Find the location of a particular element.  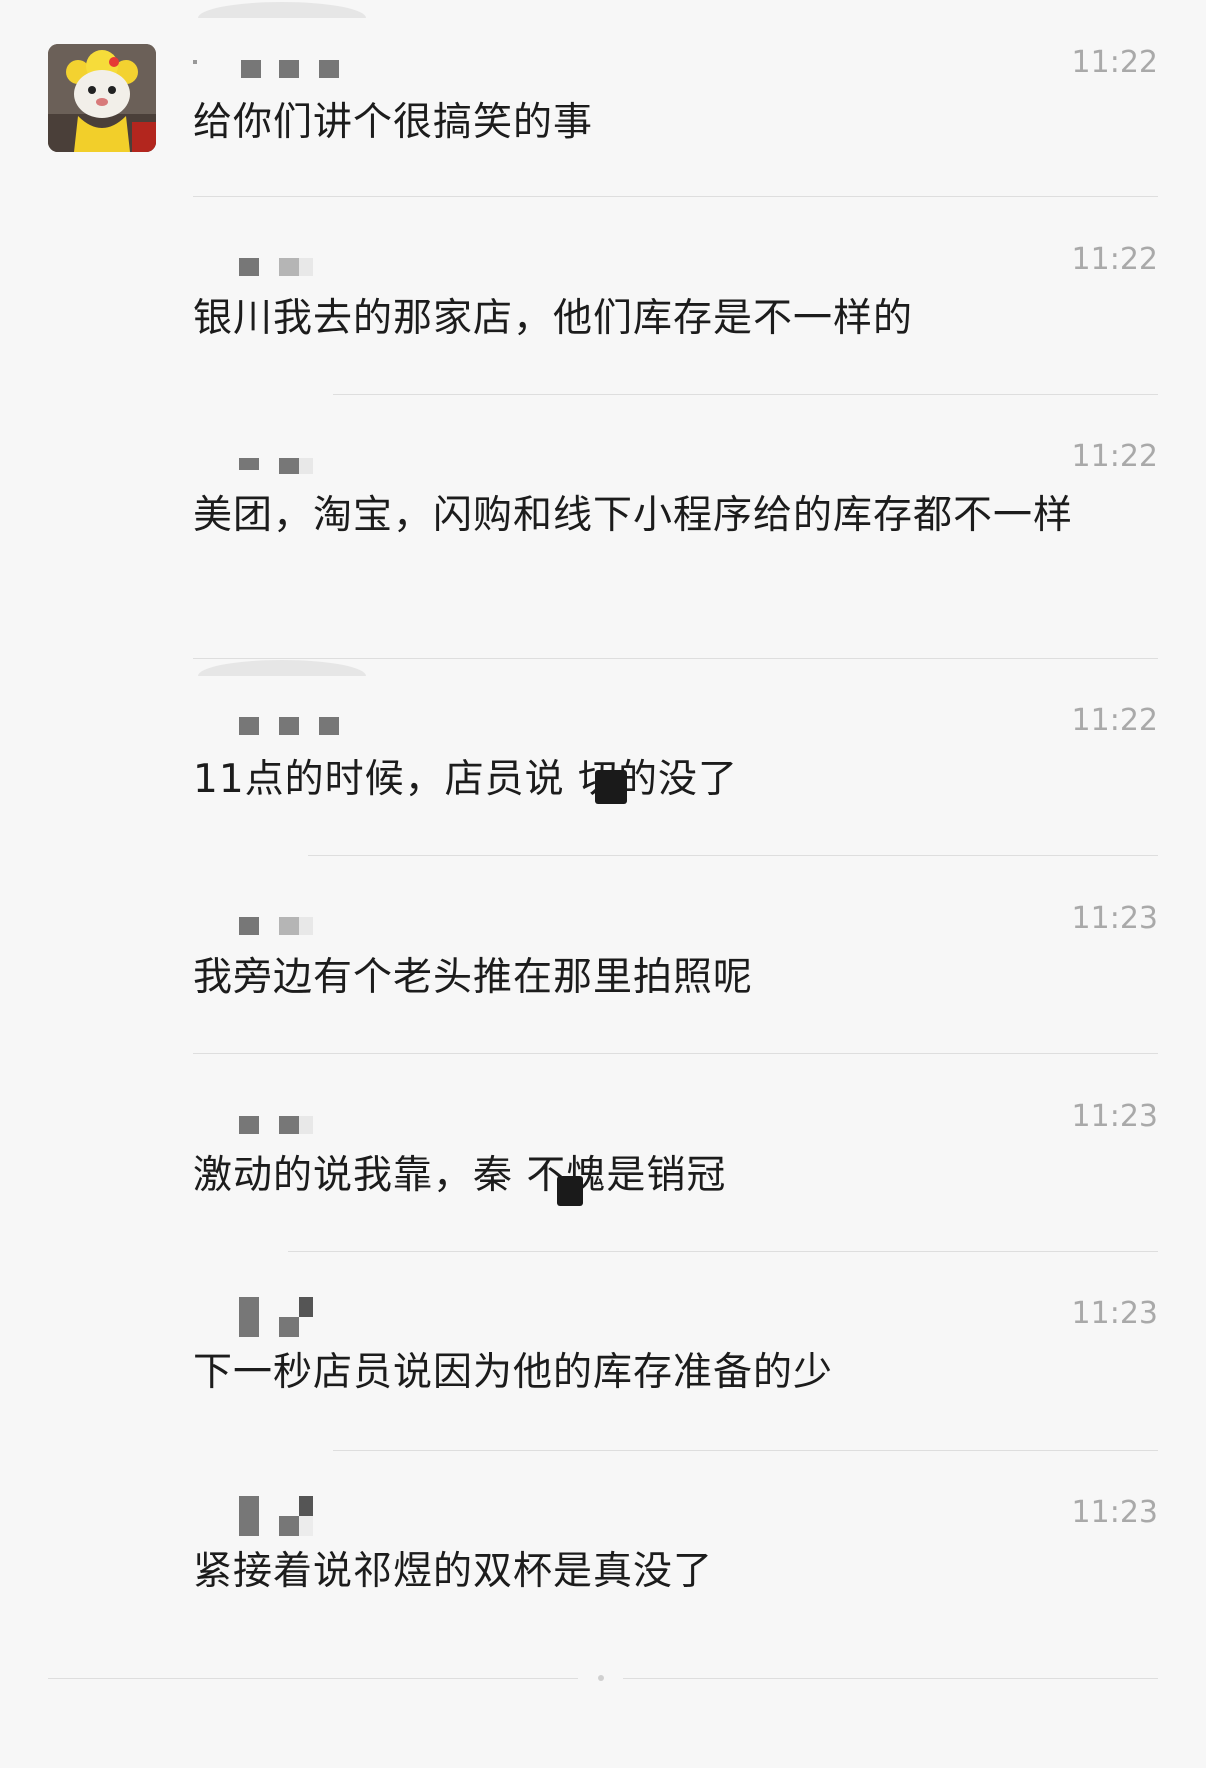

message-text: 美团，淘宝，闪购和线下小程序给的库存都不一样 is located at coordinates (633, 515).